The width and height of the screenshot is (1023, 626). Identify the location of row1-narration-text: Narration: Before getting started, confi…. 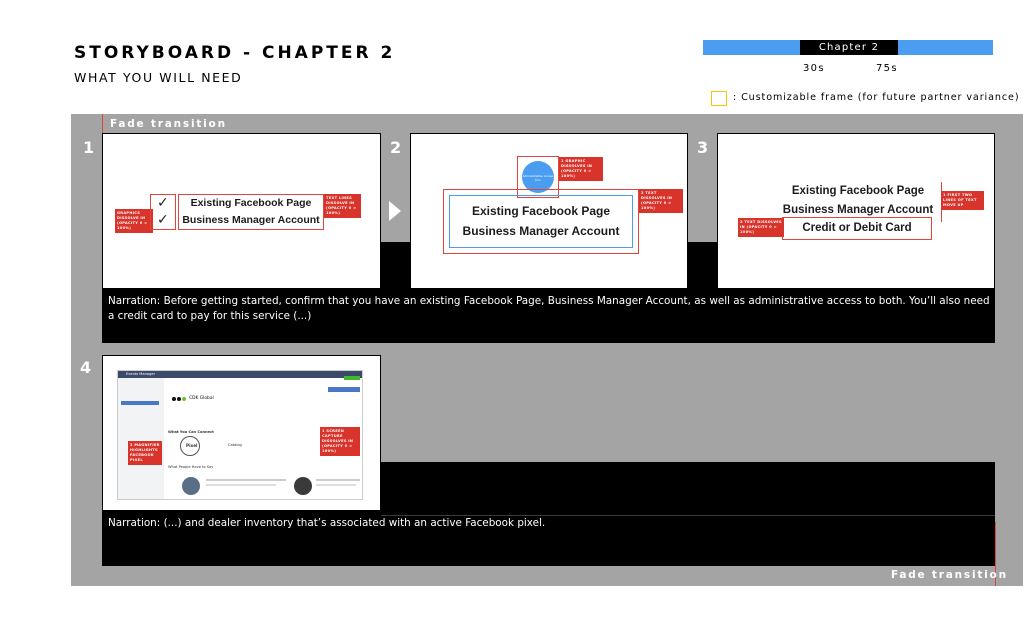
(549, 308).